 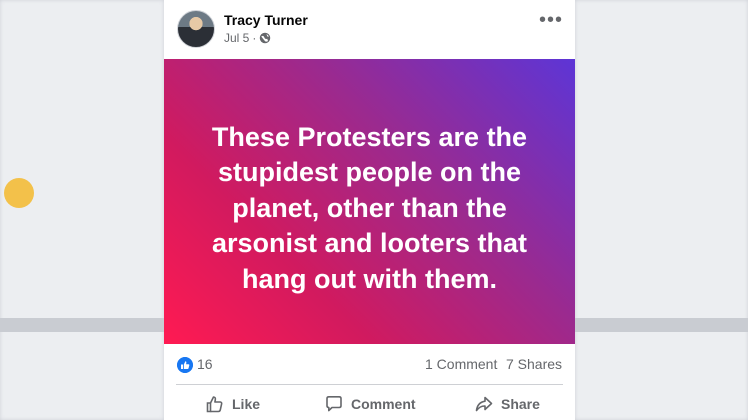 I want to click on action-divider, so click(x=369, y=384).